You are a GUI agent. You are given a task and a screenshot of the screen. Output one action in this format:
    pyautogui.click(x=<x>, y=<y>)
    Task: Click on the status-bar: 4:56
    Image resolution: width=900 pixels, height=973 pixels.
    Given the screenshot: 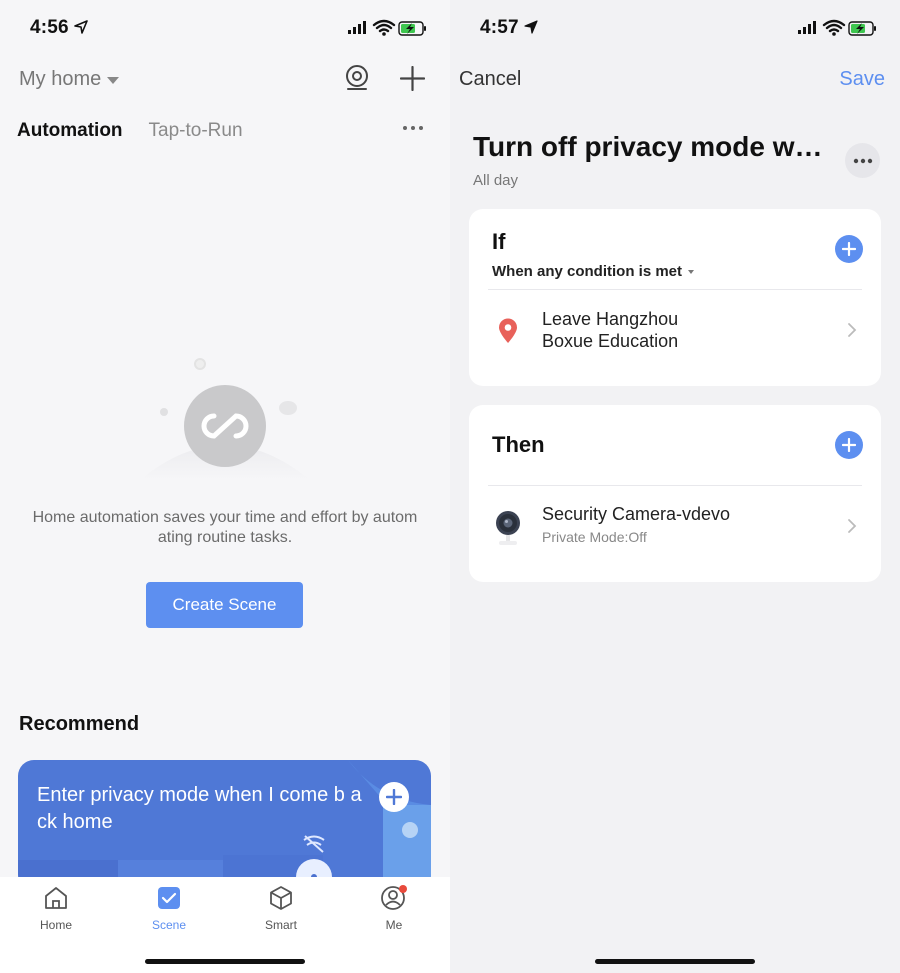 What is the action you would take?
    pyautogui.click(x=225, y=28)
    